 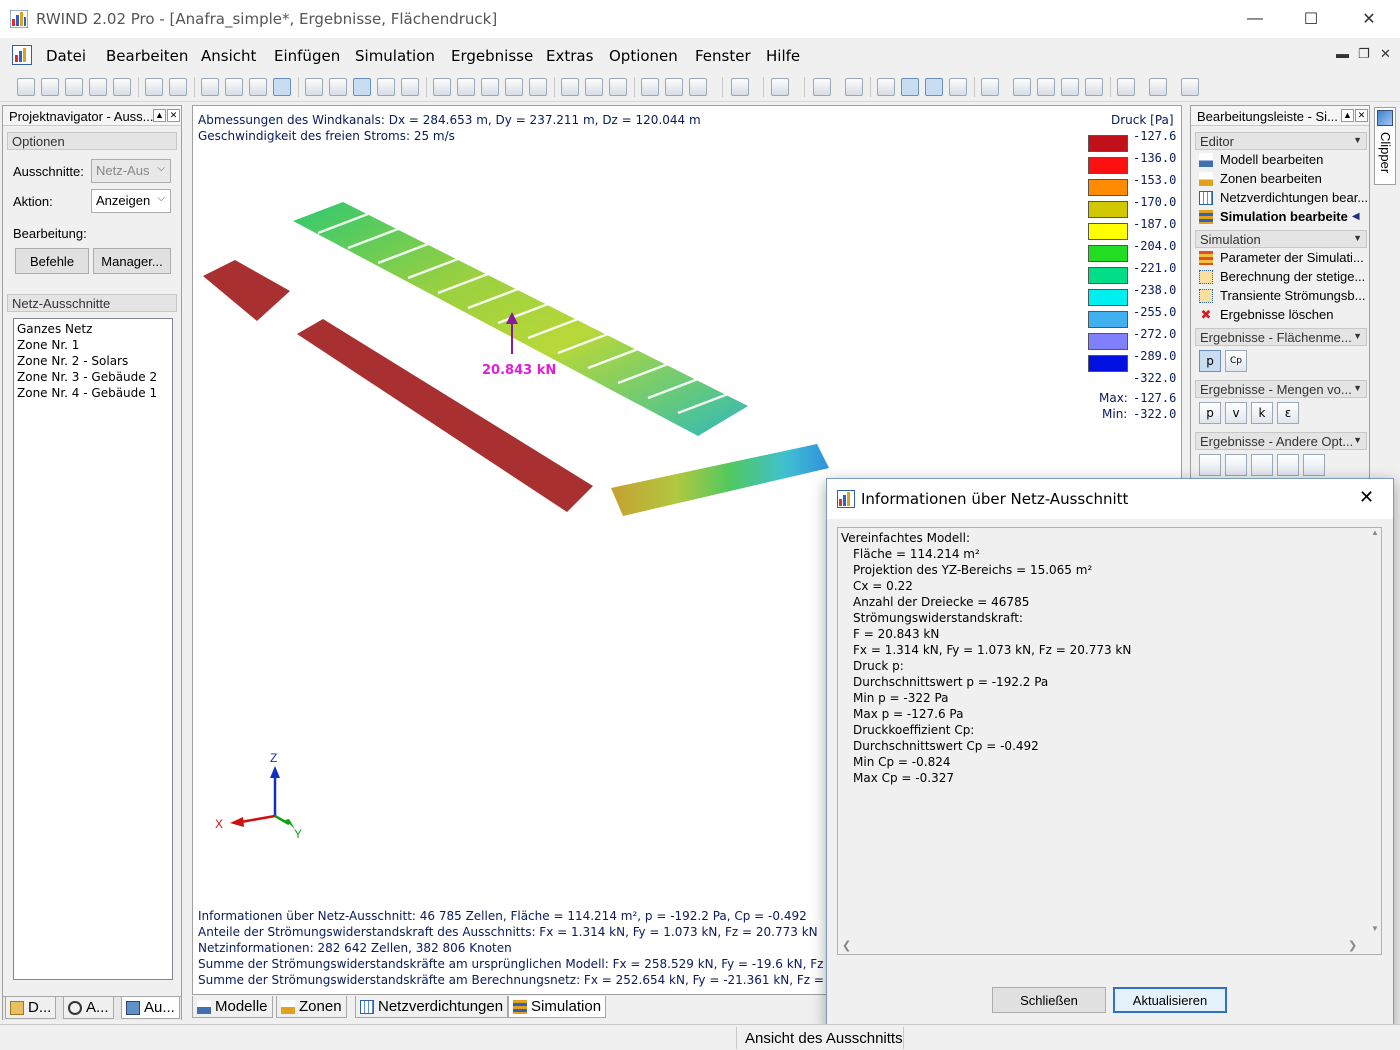 I want to click on scroll-up-icon: ▲, so click(x=1375, y=532).